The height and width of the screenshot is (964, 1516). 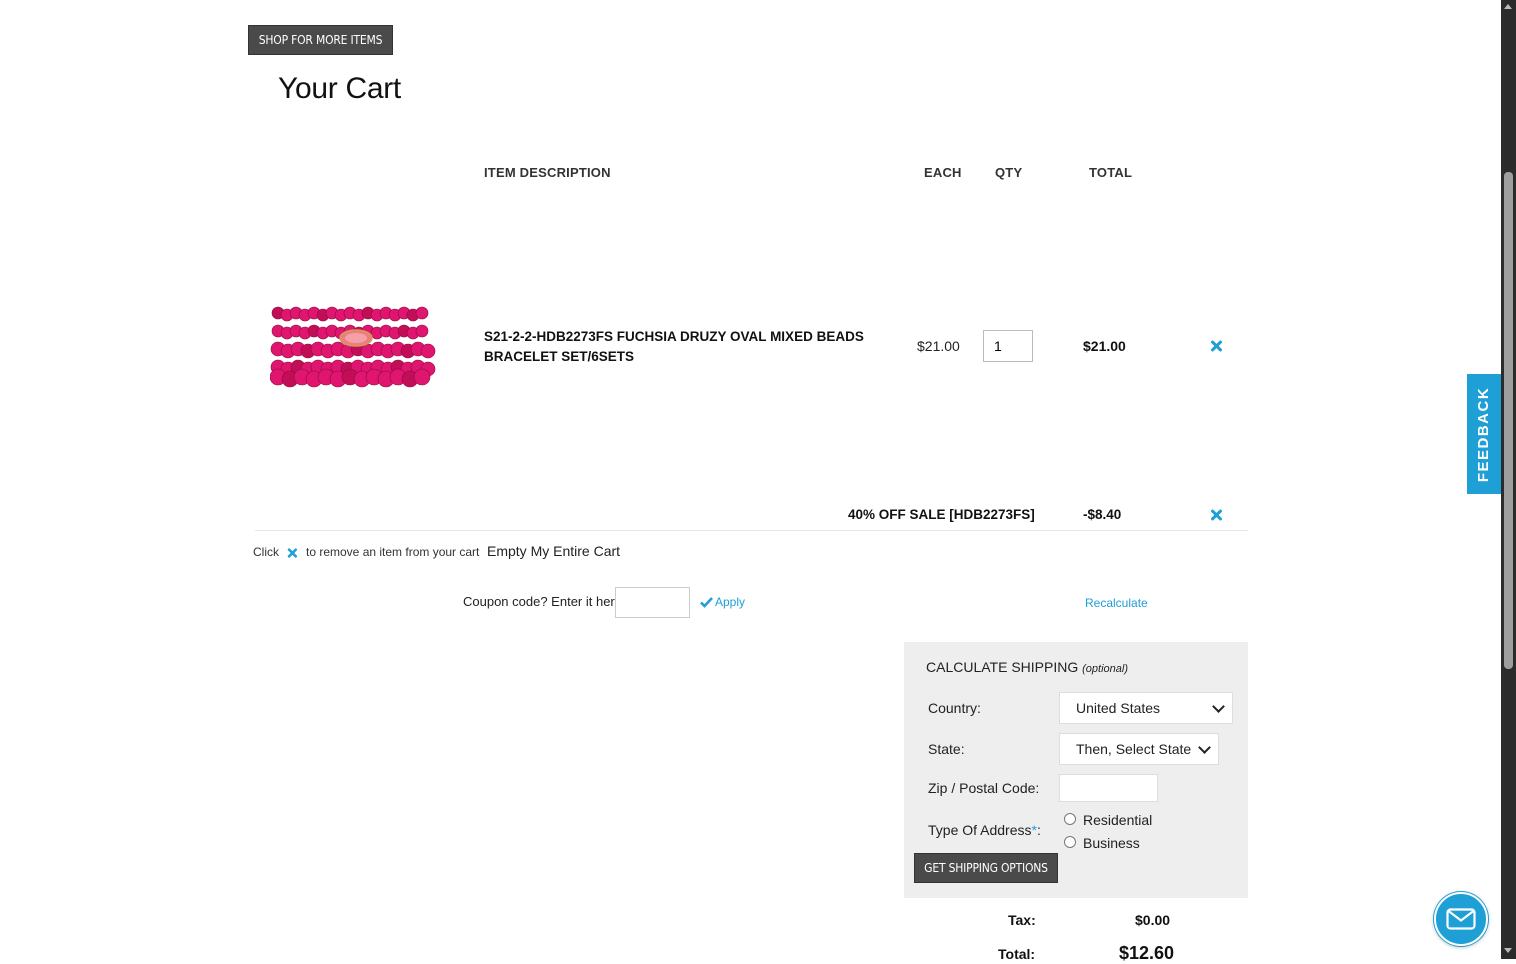 I want to click on tax-value: $0.00, so click(x=1153, y=920).